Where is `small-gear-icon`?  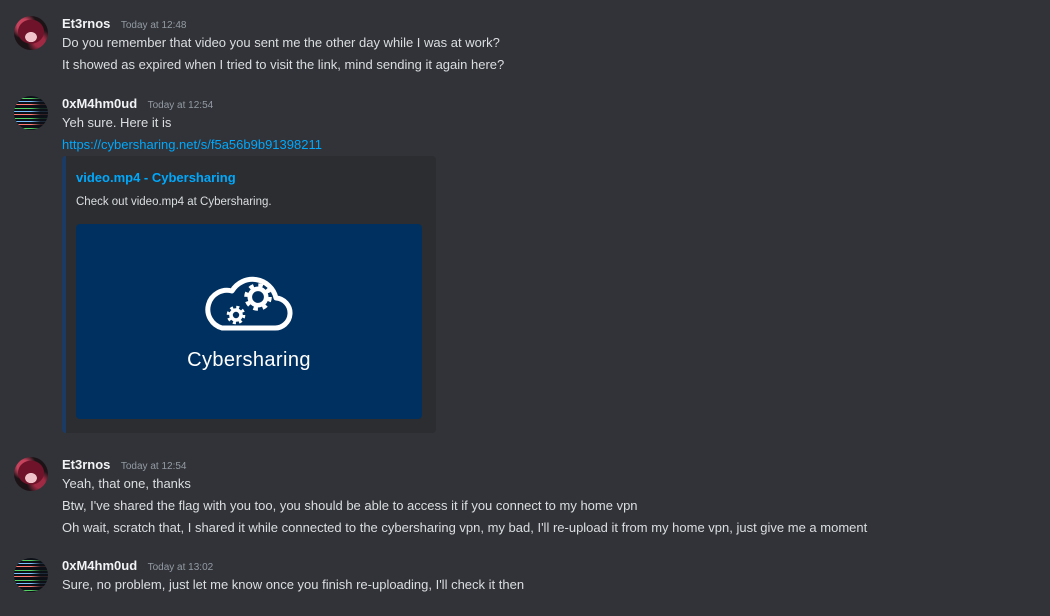
small-gear-icon is located at coordinates (236, 315).